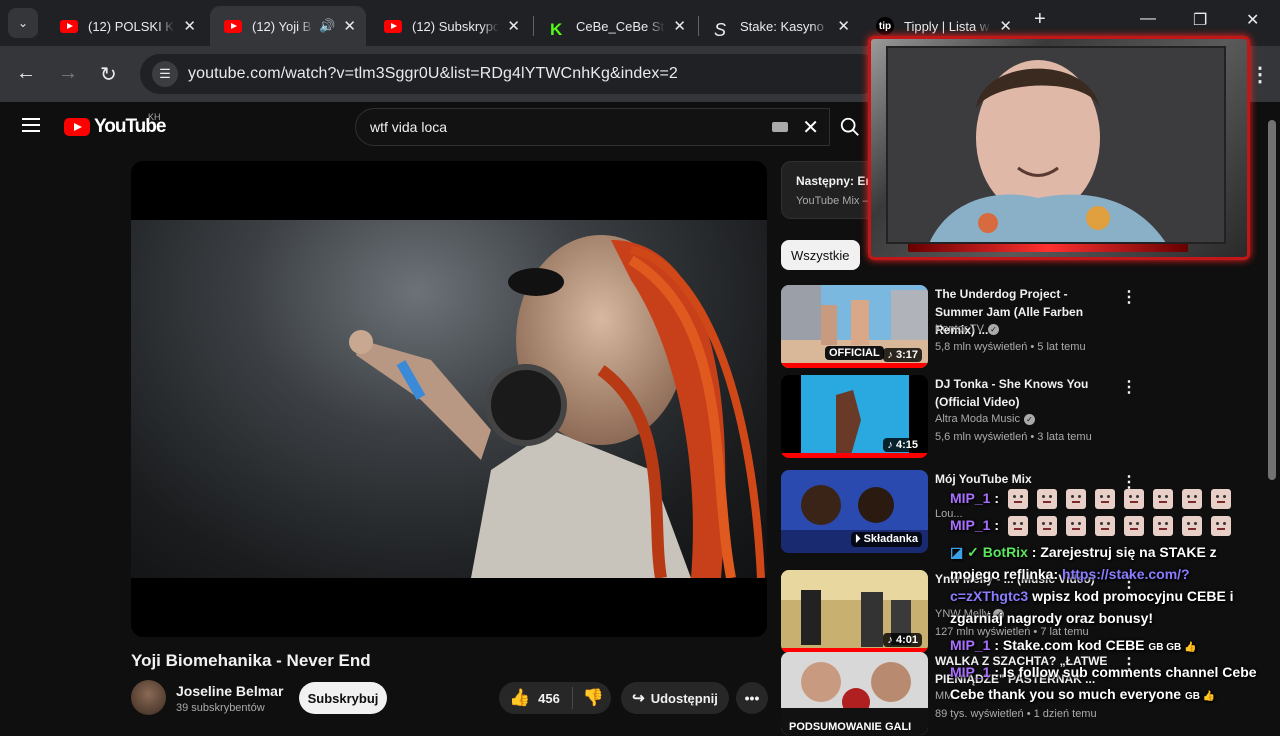 The height and width of the screenshot is (736, 1280). Describe the element at coordinates (890, 539) in the screenshot. I see `mix-label: Składanka` at that location.